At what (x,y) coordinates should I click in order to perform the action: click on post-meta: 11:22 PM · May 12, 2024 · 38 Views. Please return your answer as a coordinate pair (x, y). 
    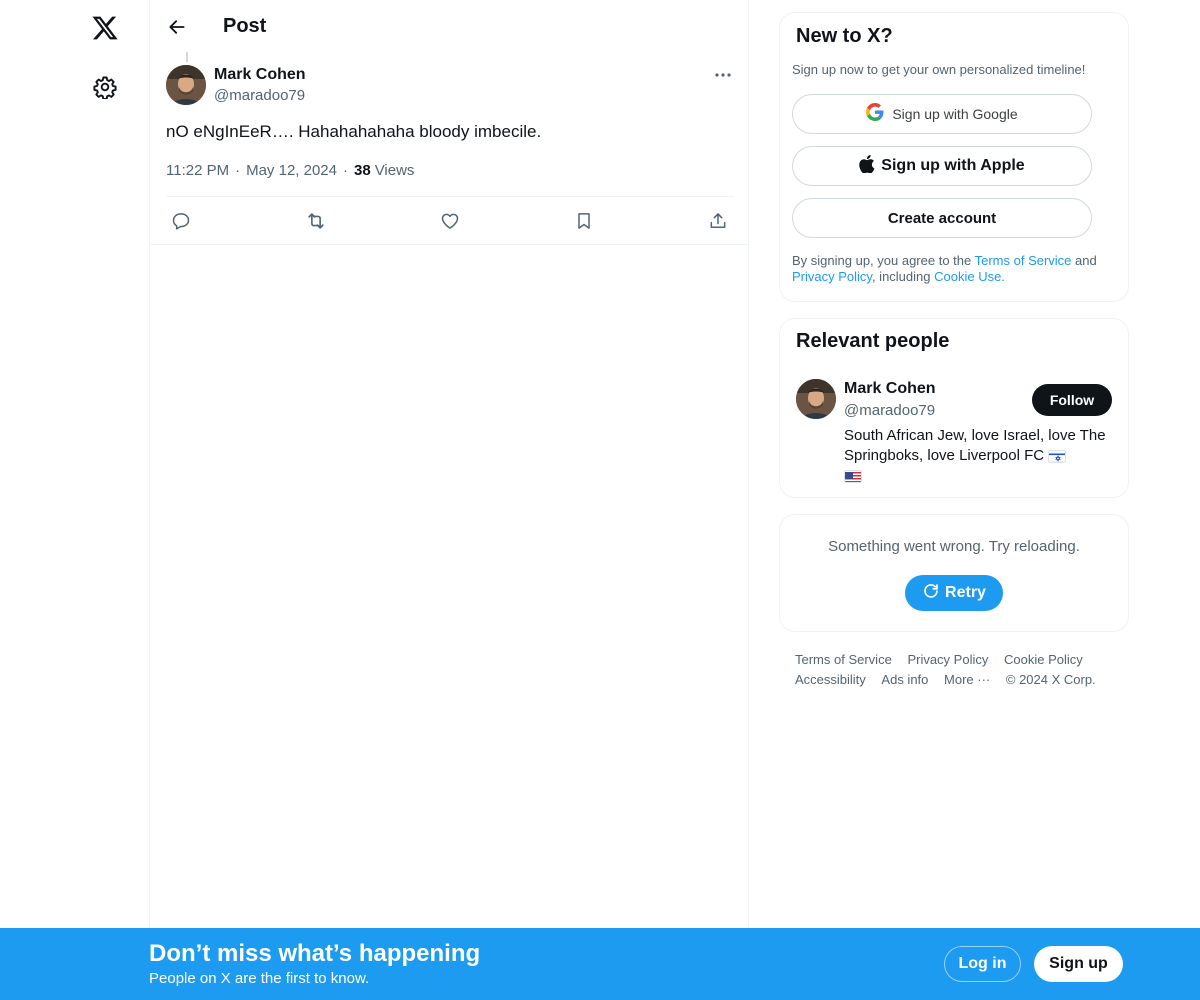
    Looking at the image, I should click on (290, 170).